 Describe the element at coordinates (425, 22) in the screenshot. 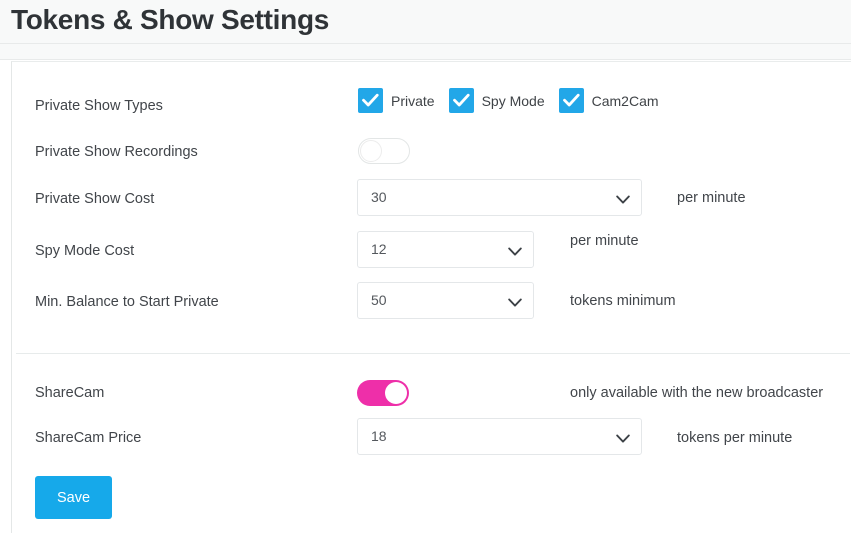

I see `page-header: Tokens & Show Settings` at that location.